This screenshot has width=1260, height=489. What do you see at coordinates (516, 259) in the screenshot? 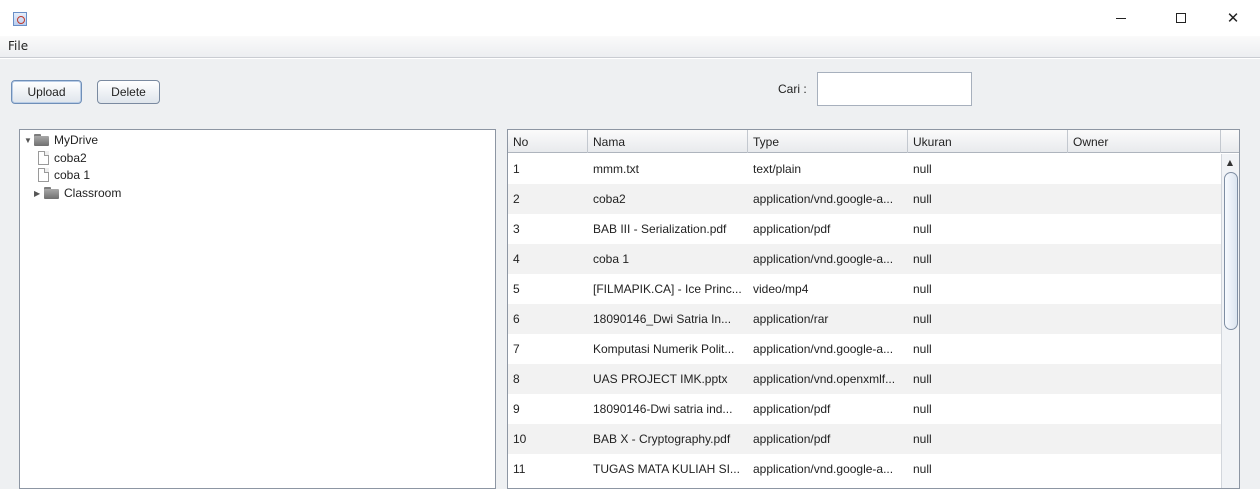
I see `cell-no: 4` at bounding box center [516, 259].